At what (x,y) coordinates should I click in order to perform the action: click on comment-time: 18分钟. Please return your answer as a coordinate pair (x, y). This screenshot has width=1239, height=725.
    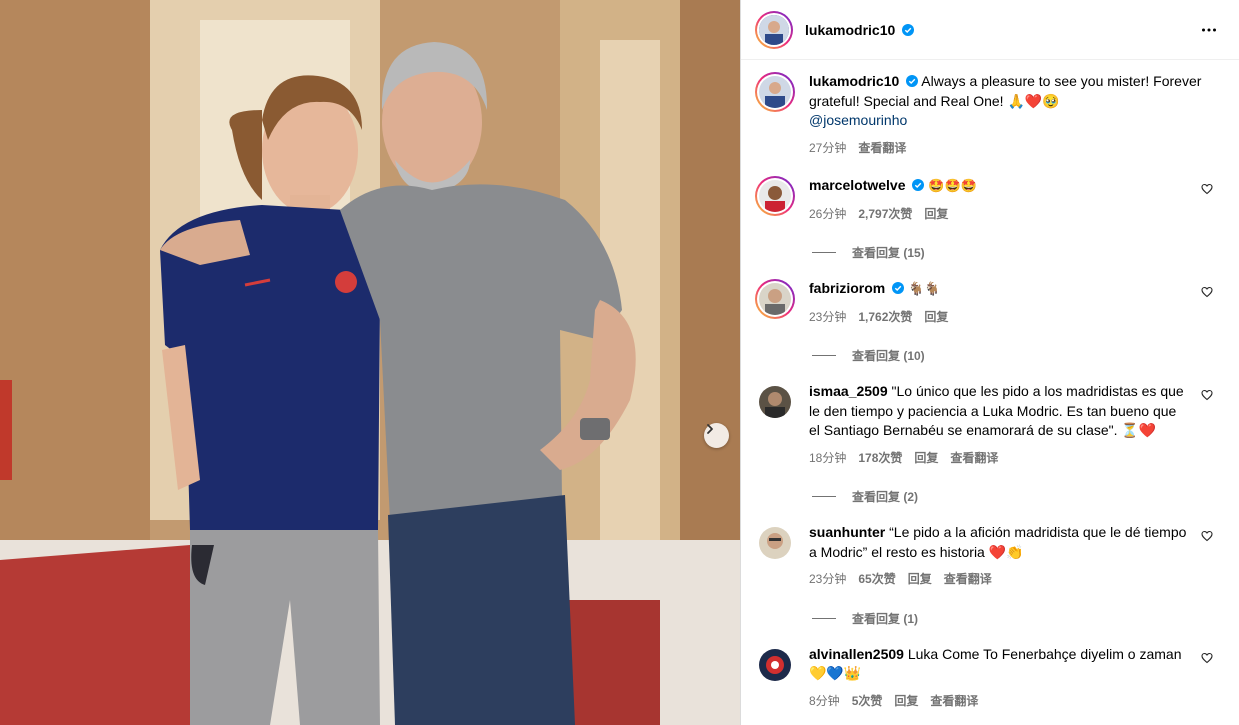
    Looking at the image, I should click on (827, 459).